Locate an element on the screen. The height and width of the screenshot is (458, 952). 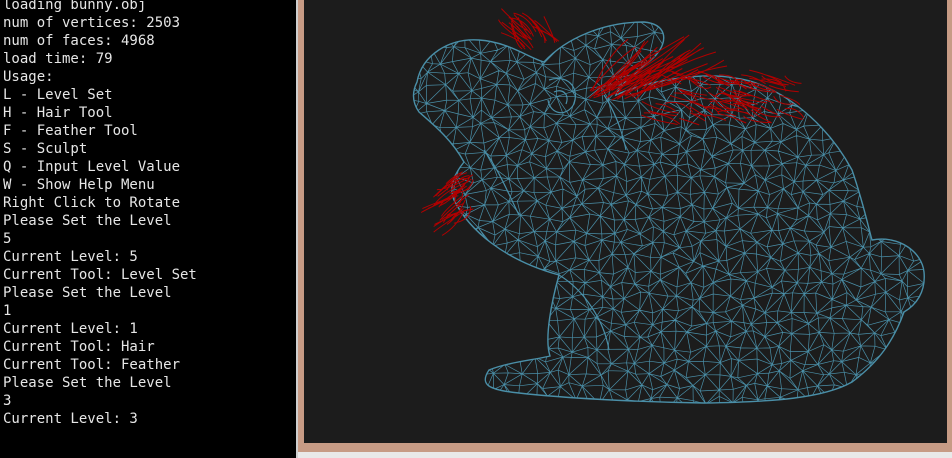
console-line: H - Hair Tool is located at coordinates (58, 113).